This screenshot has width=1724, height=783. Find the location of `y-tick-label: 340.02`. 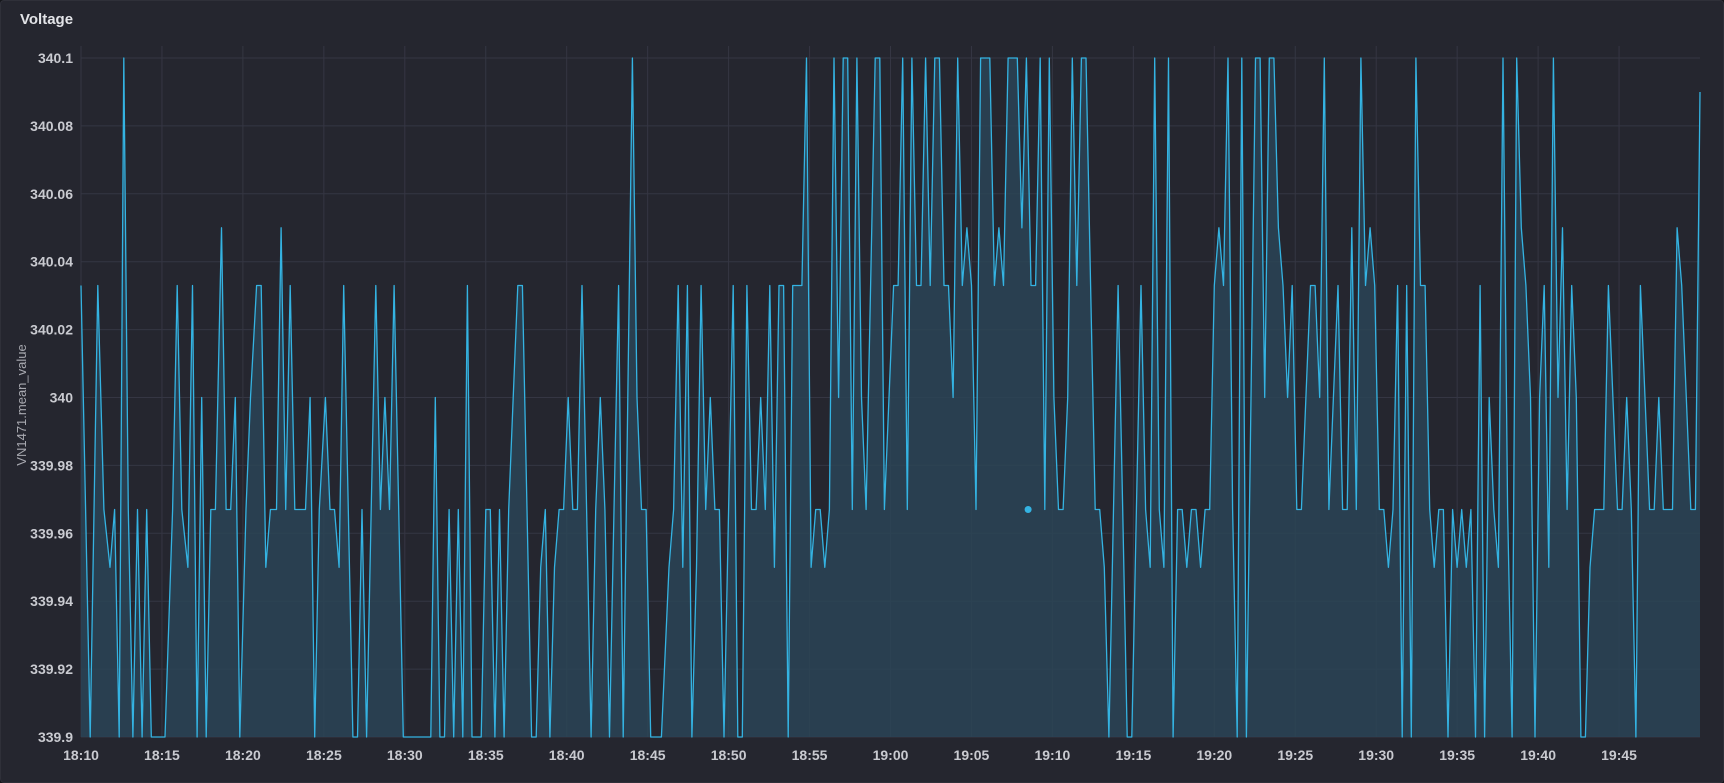

y-tick-label: 340.02 is located at coordinates (51, 330).